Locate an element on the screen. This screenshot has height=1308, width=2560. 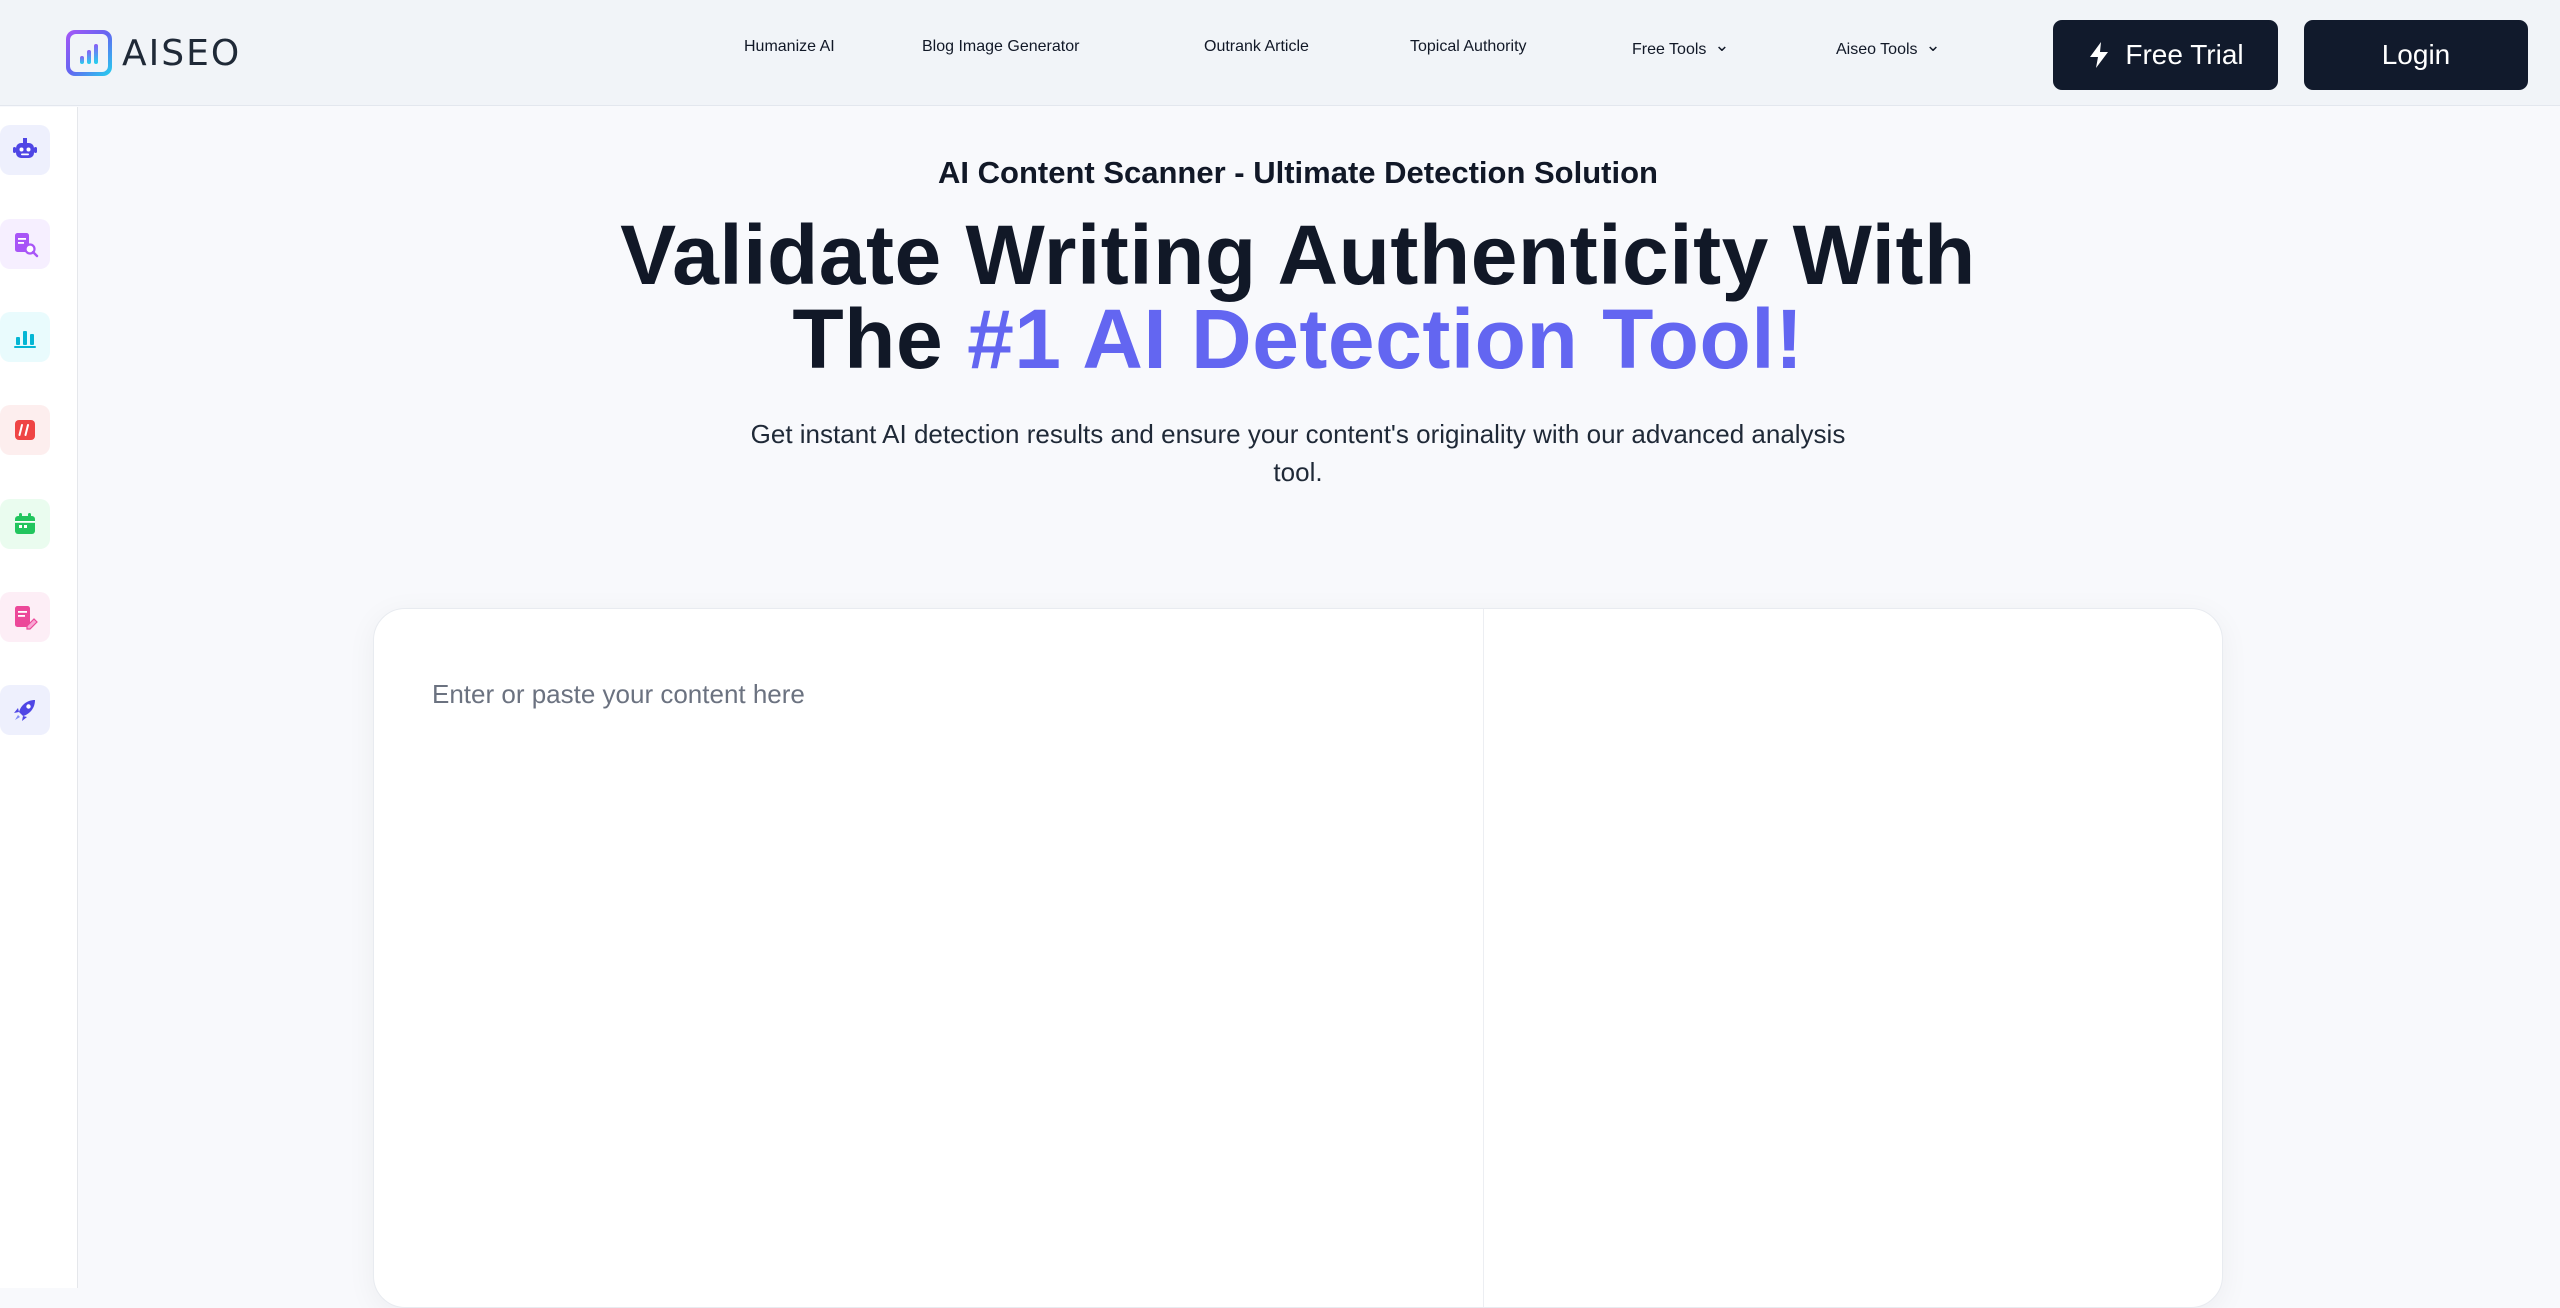
brand-name: AISEO is located at coordinates (182, 53).